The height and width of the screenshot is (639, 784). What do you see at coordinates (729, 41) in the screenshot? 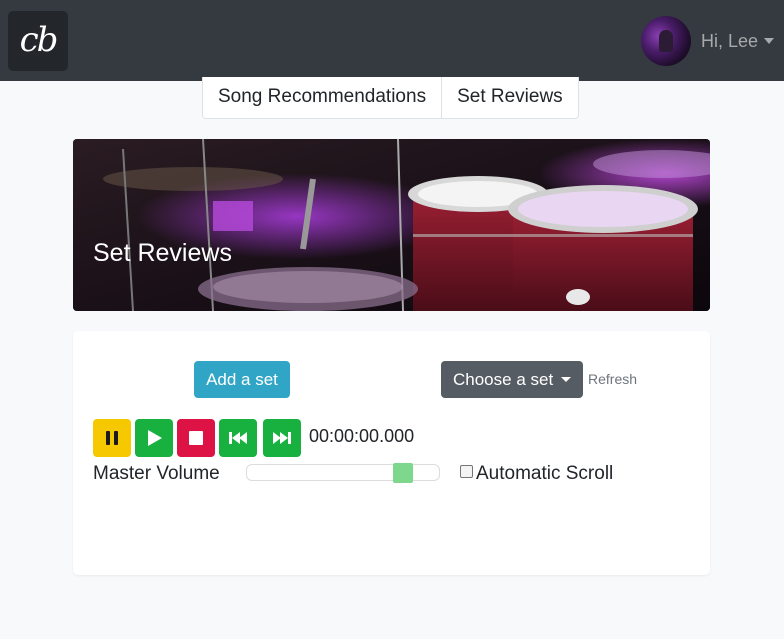
I see `user-greeting: Hi, Lee` at bounding box center [729, 41].